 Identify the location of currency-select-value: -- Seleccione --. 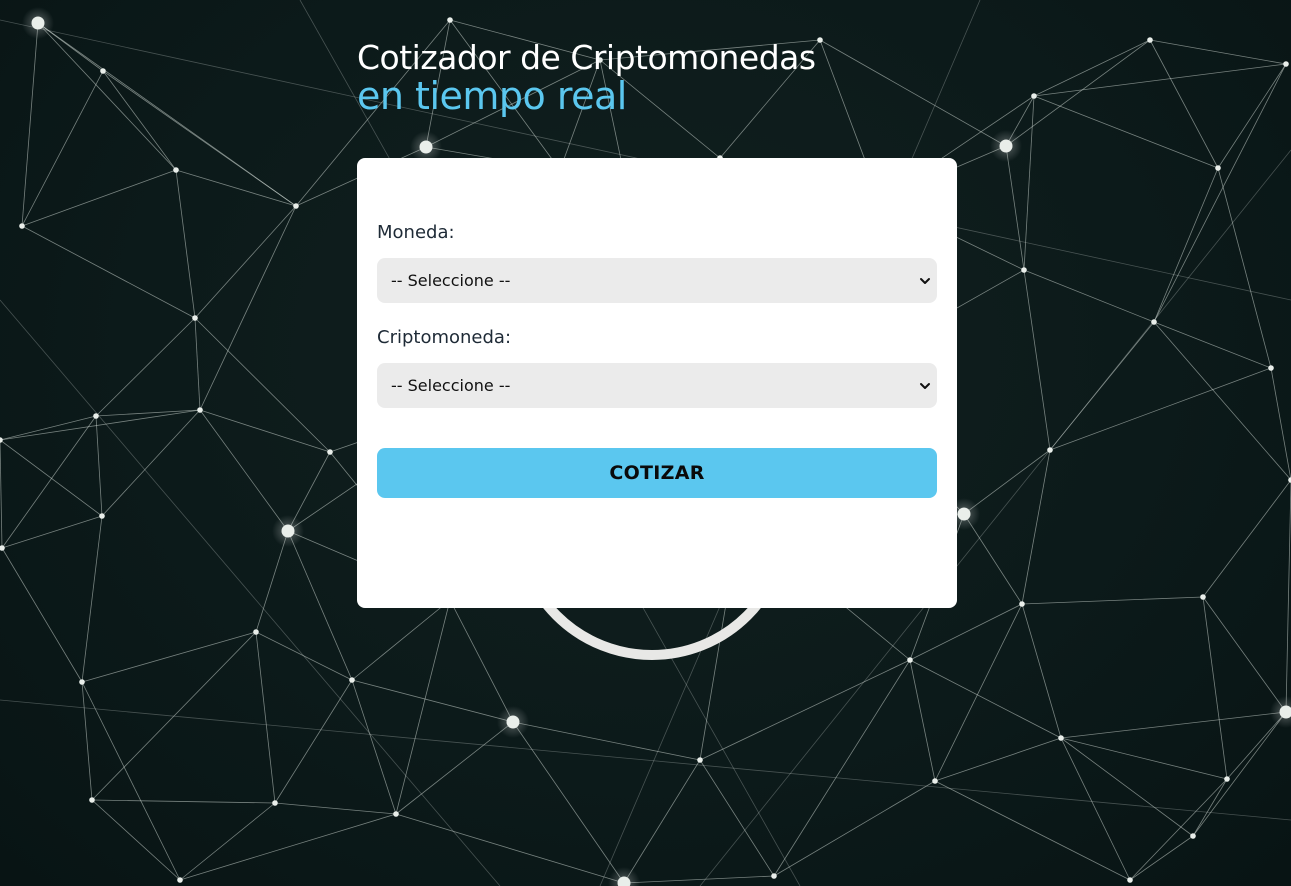
(451, 280).